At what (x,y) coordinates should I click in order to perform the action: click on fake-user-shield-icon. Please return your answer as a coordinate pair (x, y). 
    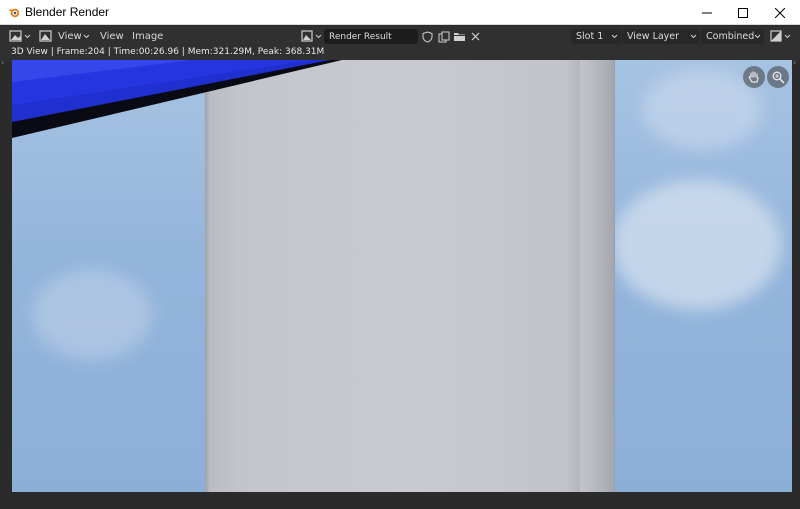
    Looking at the image, I should click on (427, 36).